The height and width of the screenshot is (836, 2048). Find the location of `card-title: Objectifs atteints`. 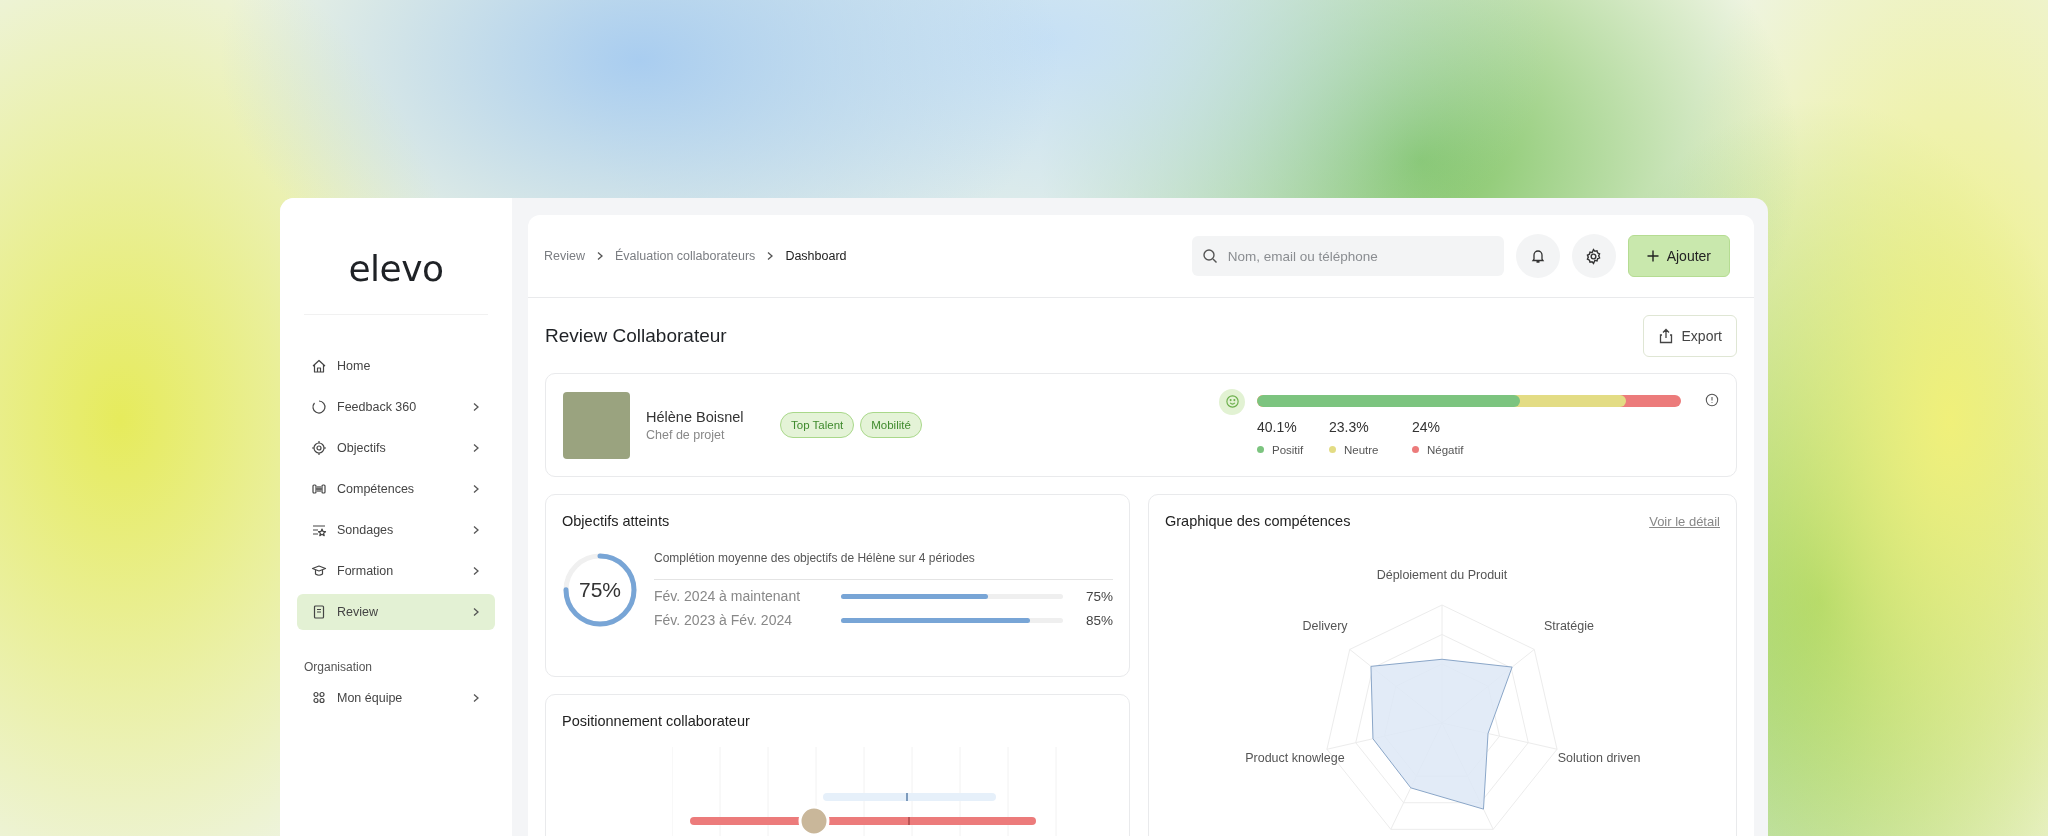

card-title: Objectifs atteints is located at coordinates (616, 521).